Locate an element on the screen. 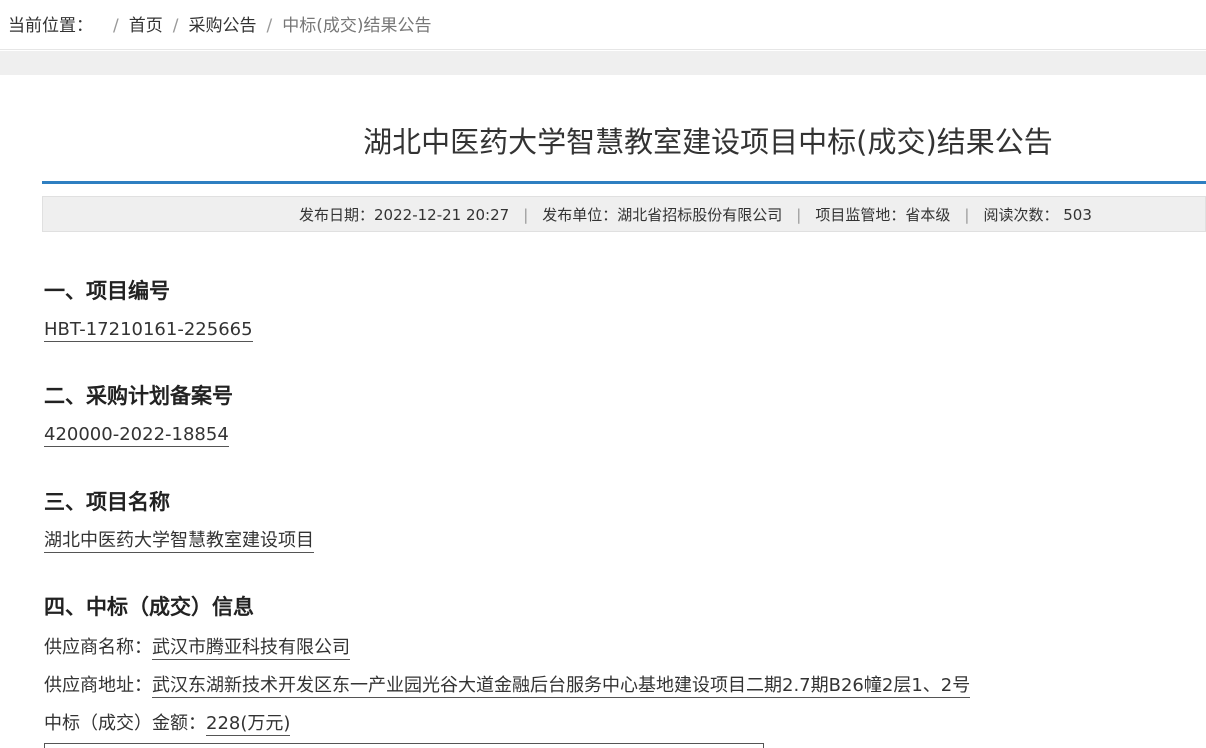 The height and width of the screenshot is (748, 1206). breadcrumb-procurement-link: 采购公告 is located at coordinates (222, 26).